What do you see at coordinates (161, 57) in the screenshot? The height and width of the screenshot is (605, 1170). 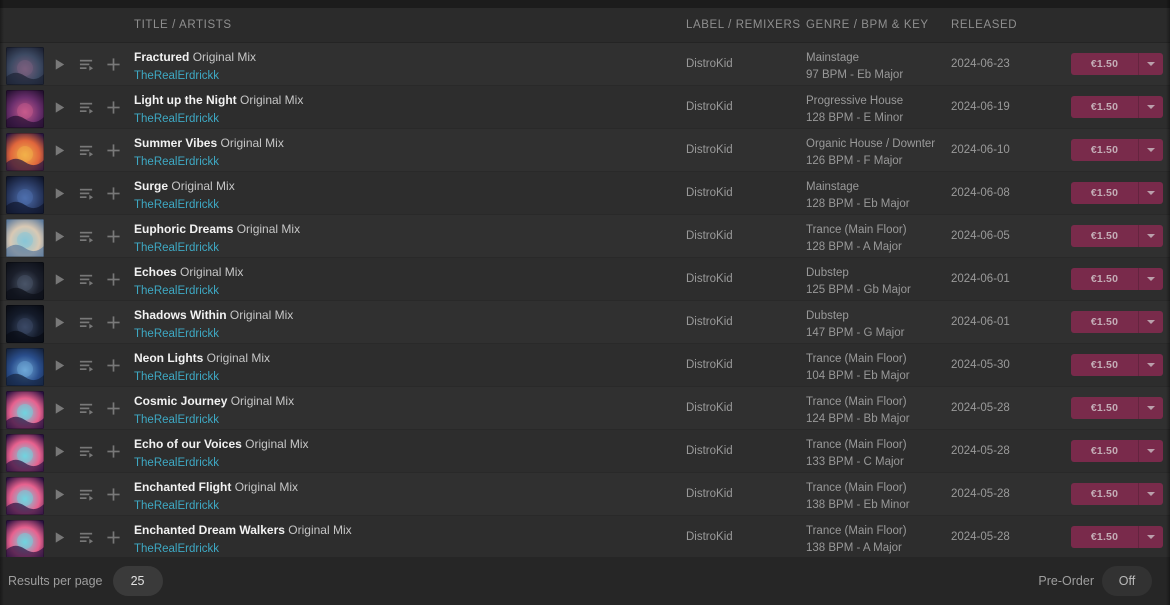 I see `track-title: Fractured` at bounding box center [161, 57].